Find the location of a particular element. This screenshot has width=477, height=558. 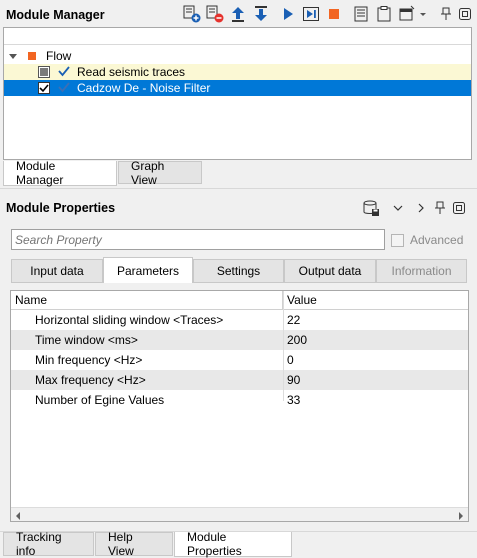

tab-help-view: Help View is located at coordinates (134, 544).